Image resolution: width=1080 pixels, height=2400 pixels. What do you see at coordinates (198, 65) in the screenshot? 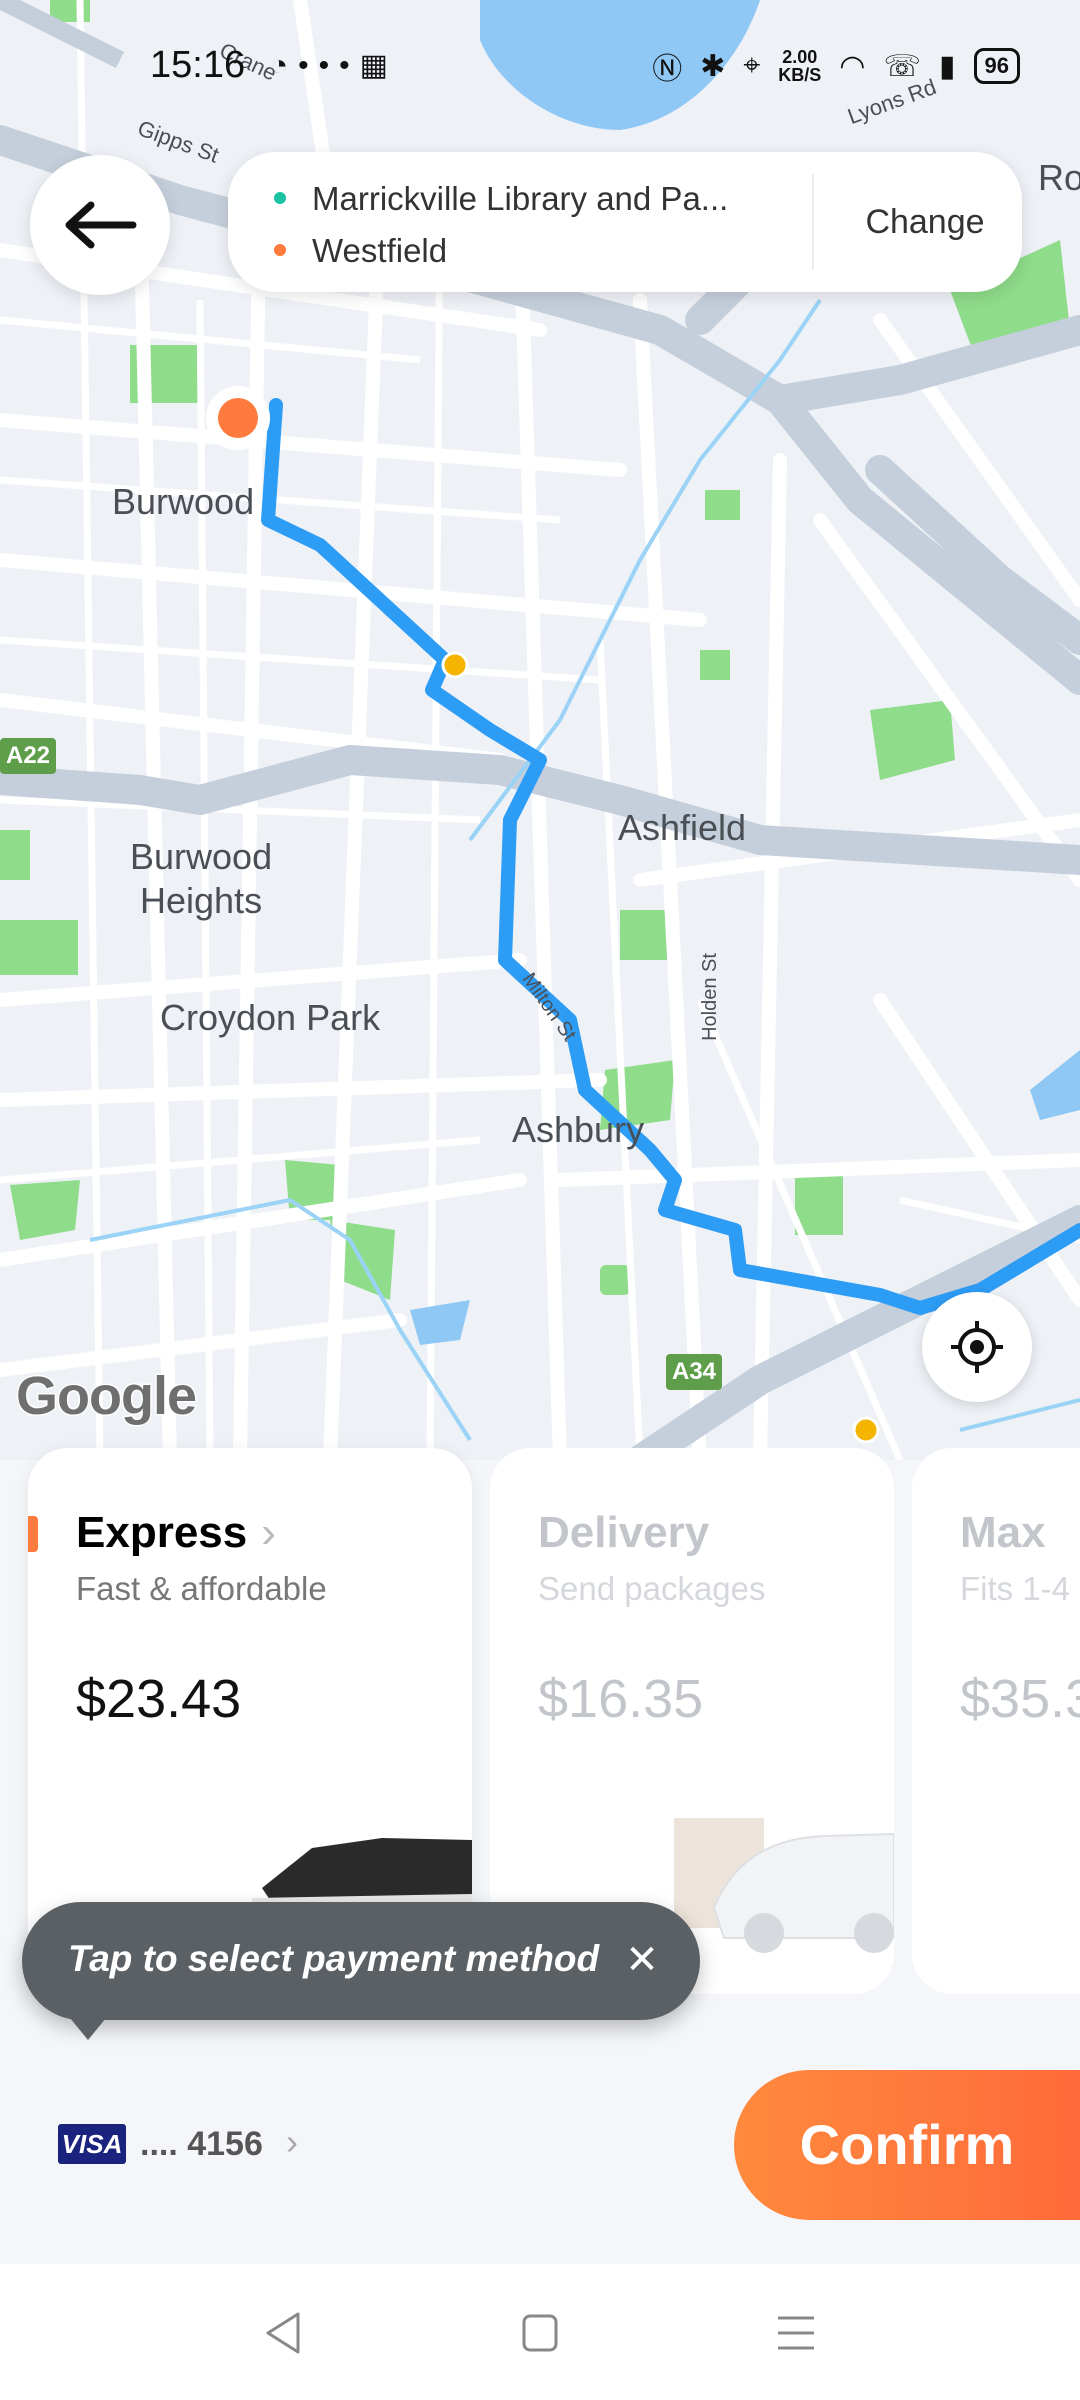
I see `status-time: 15:16` at bounding box center [198, 65].